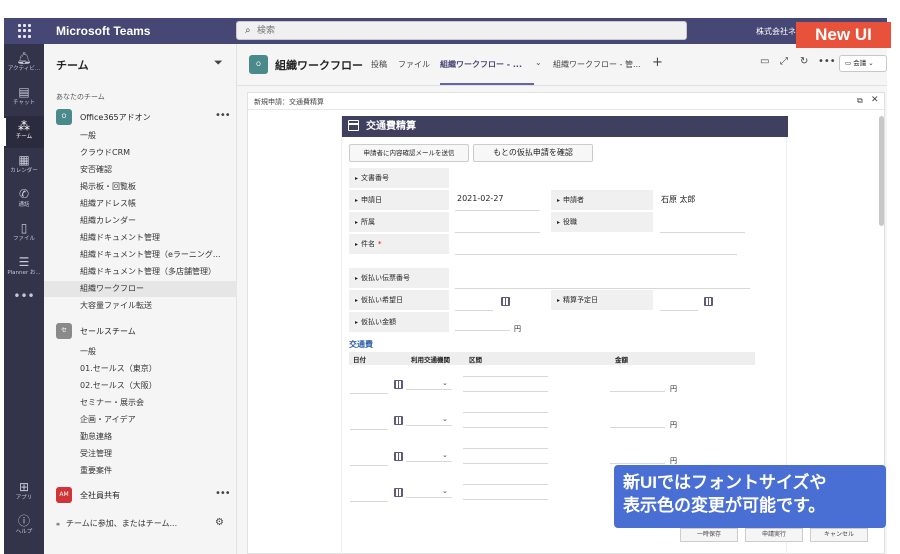 The image size is (900, 554). What do you see at coordinates (602, 288) in the screenshot?
I see `advance-slip-input` at bounding box center [602, 288].